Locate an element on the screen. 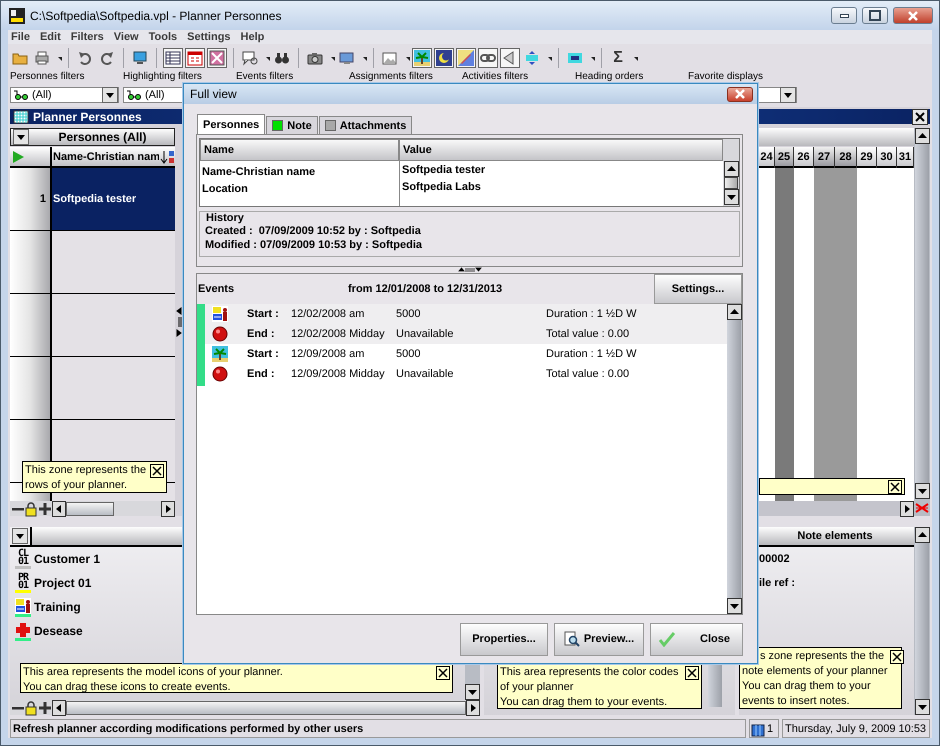 This screenshot has width=940, height=746. filter-label: Heading orders is located at coordinates (609, 76).